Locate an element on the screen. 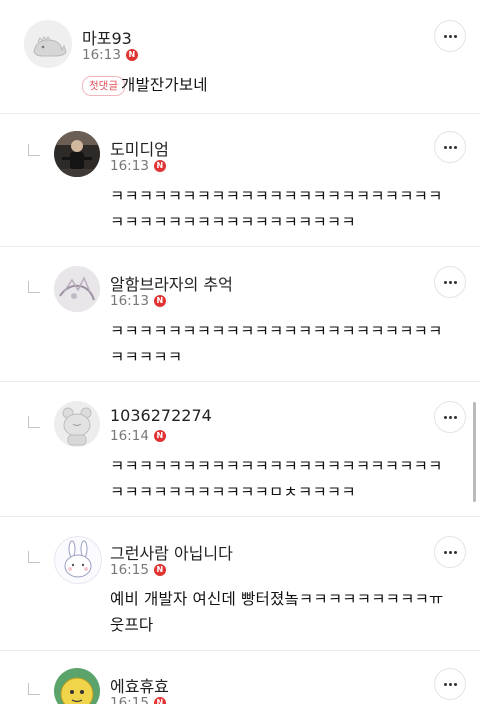 This screenshot has width=480, height=704. first-comment-badge: 첫댓글 is located at coordinates (103, 86).